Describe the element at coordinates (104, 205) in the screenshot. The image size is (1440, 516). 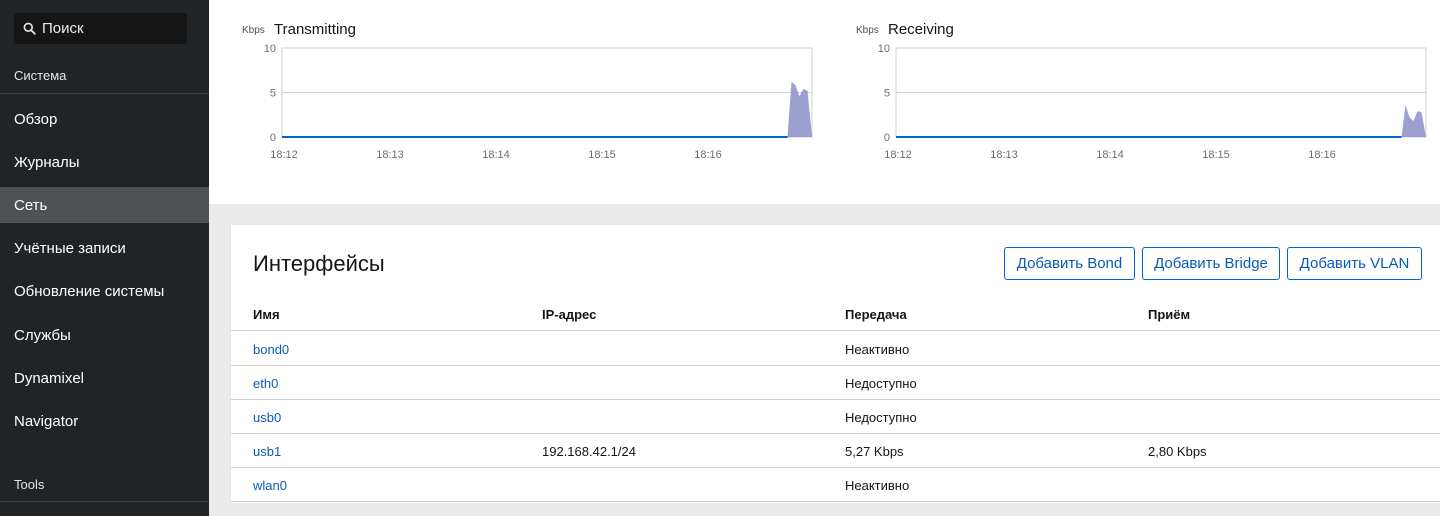
I see `sidebar-item-network: Сеть` at that location.